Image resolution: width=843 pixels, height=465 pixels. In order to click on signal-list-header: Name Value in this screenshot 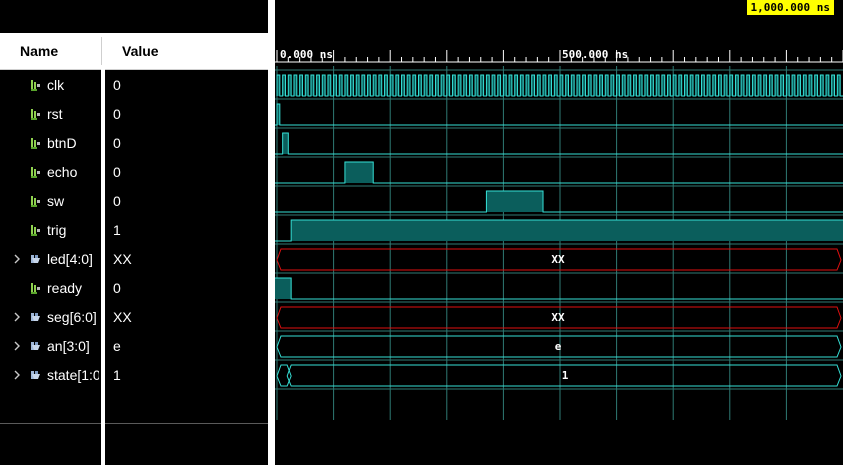, I will do `click(134, 51)`.